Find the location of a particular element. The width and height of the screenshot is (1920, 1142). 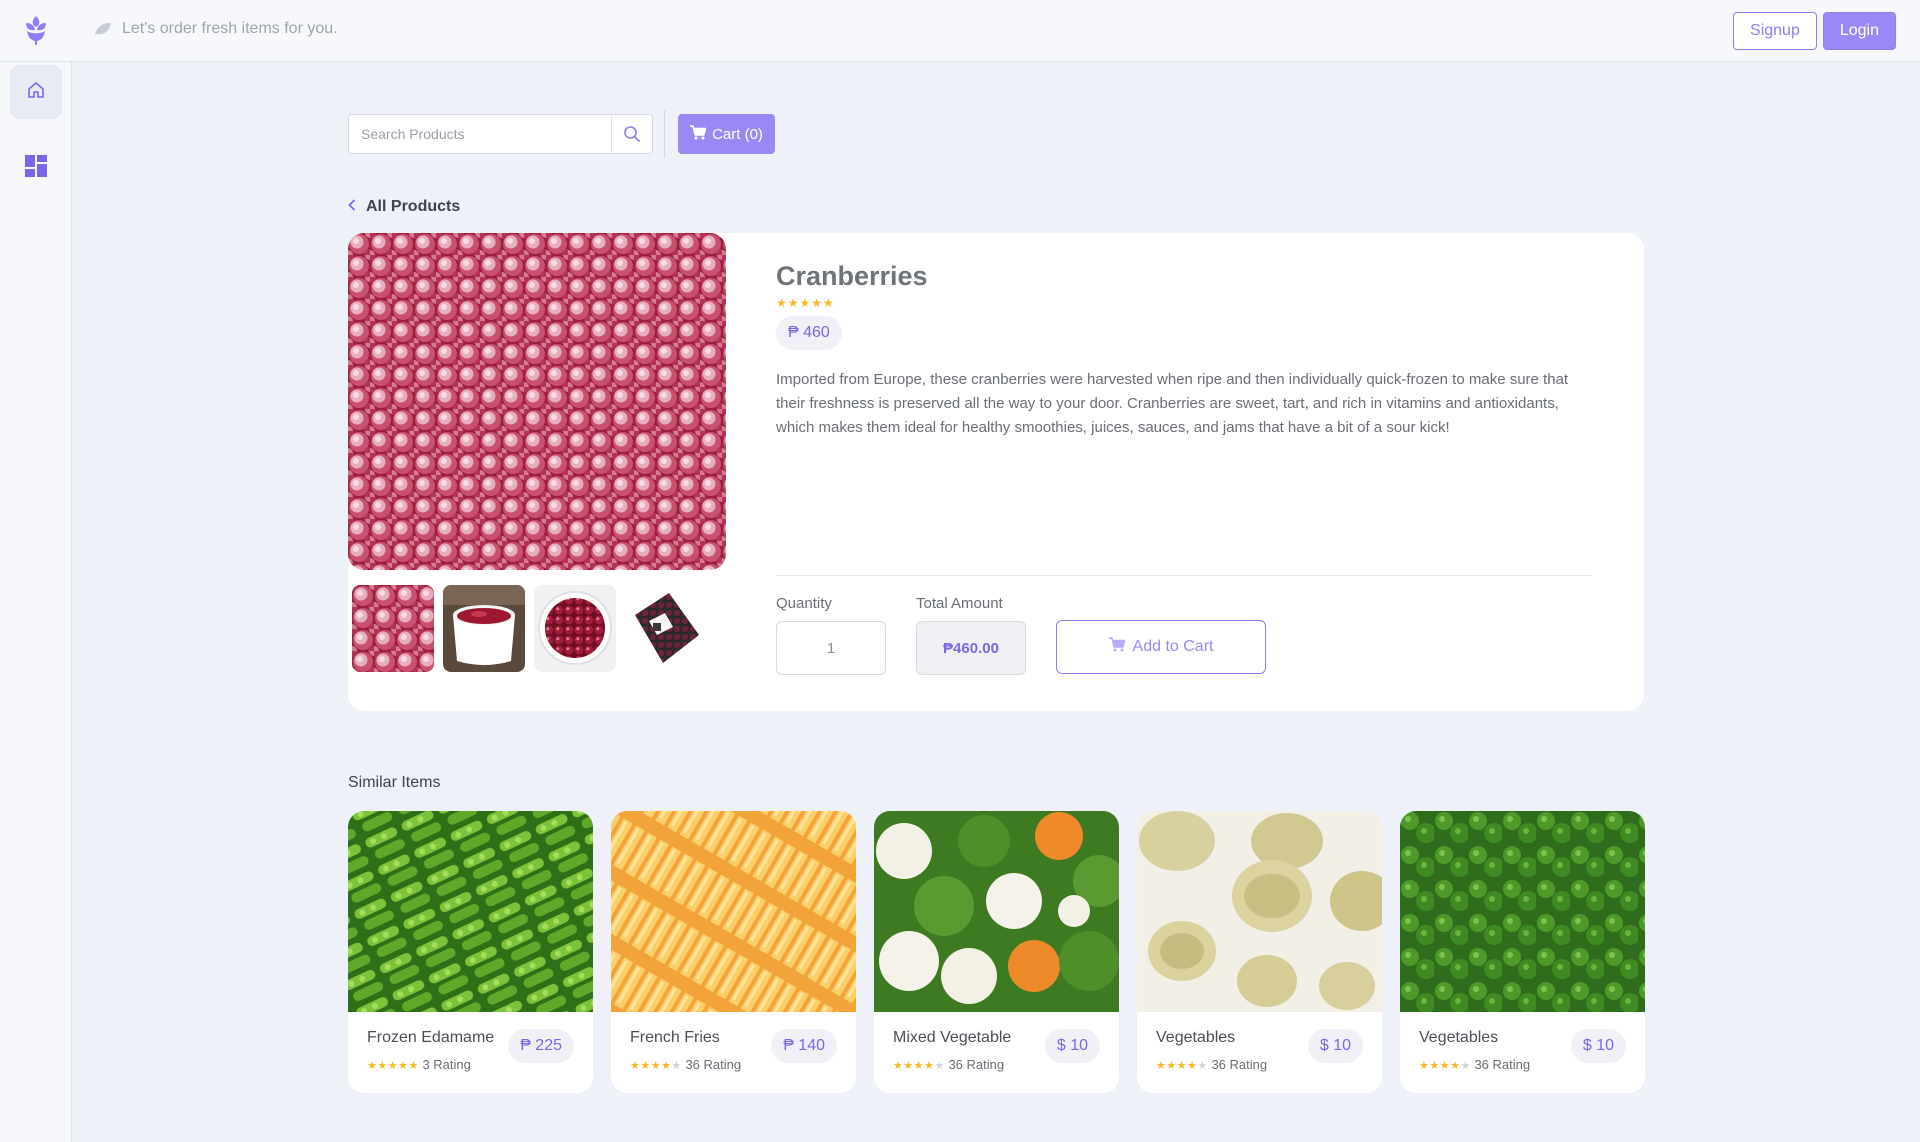

rating-text: 3 Rating is located at coordinates (446, 1064).